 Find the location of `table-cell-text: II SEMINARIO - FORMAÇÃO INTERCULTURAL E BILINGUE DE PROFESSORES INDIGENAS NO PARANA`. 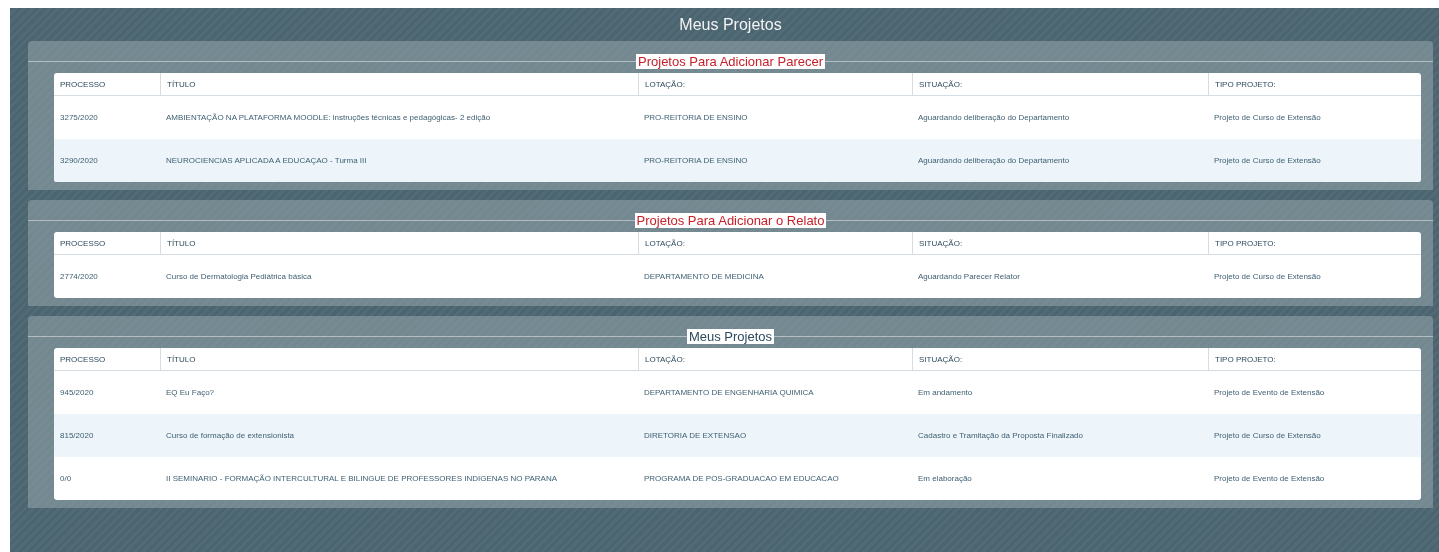

table-cell-text: II SEMINARIO - FORMAÇÃO INTERCULTURAL E BILINGUE DE PROFESSORES INDIGENAS NO PARANA is located at coordinates (362, 479).